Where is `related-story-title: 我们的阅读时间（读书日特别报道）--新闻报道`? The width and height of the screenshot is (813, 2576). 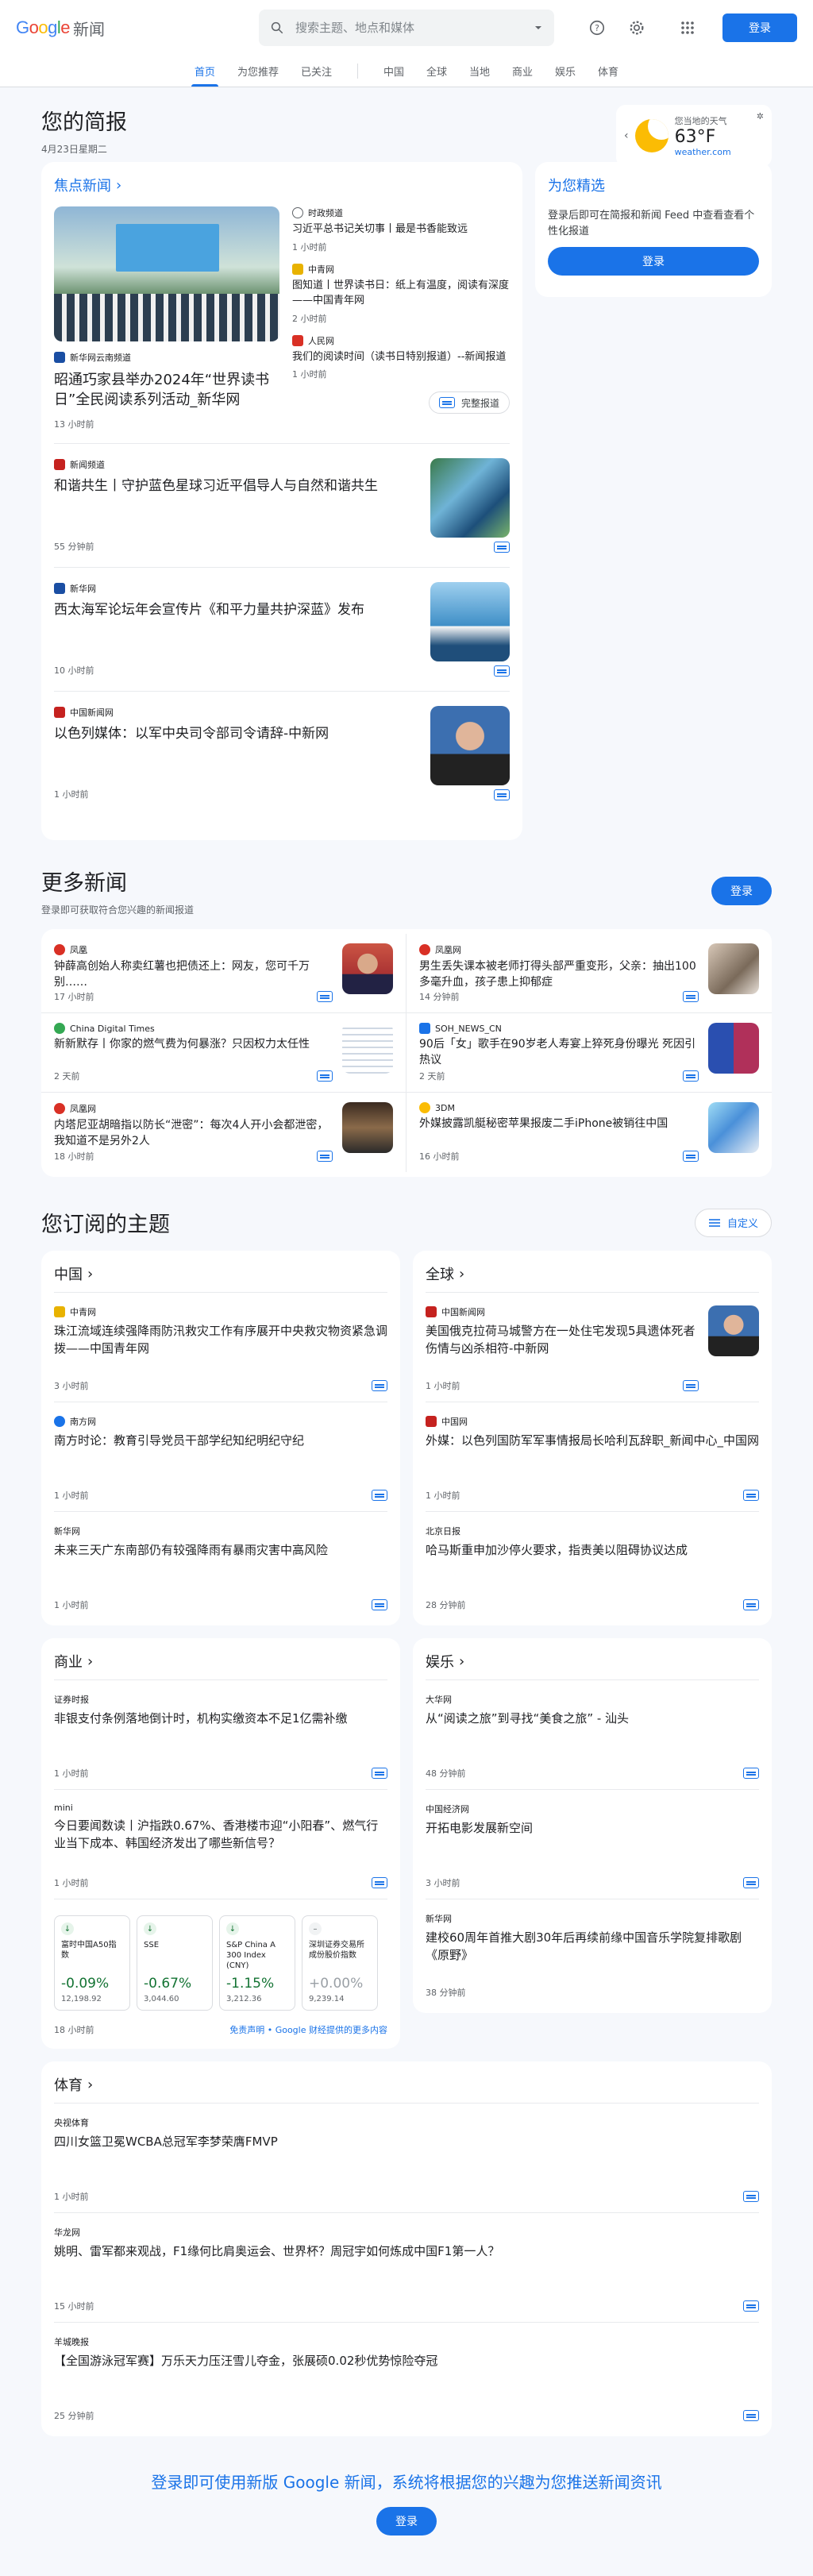
related-story-title: 我们的阅读时间（读书日特别报道）--新闻报道 is located at coordinates (401, 357).